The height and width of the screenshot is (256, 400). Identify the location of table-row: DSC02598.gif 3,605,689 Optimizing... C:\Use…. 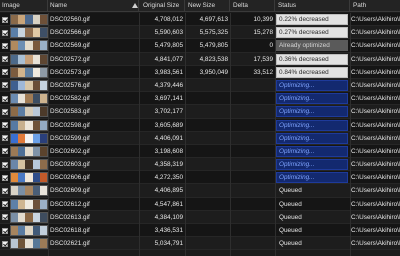
(200, 125).